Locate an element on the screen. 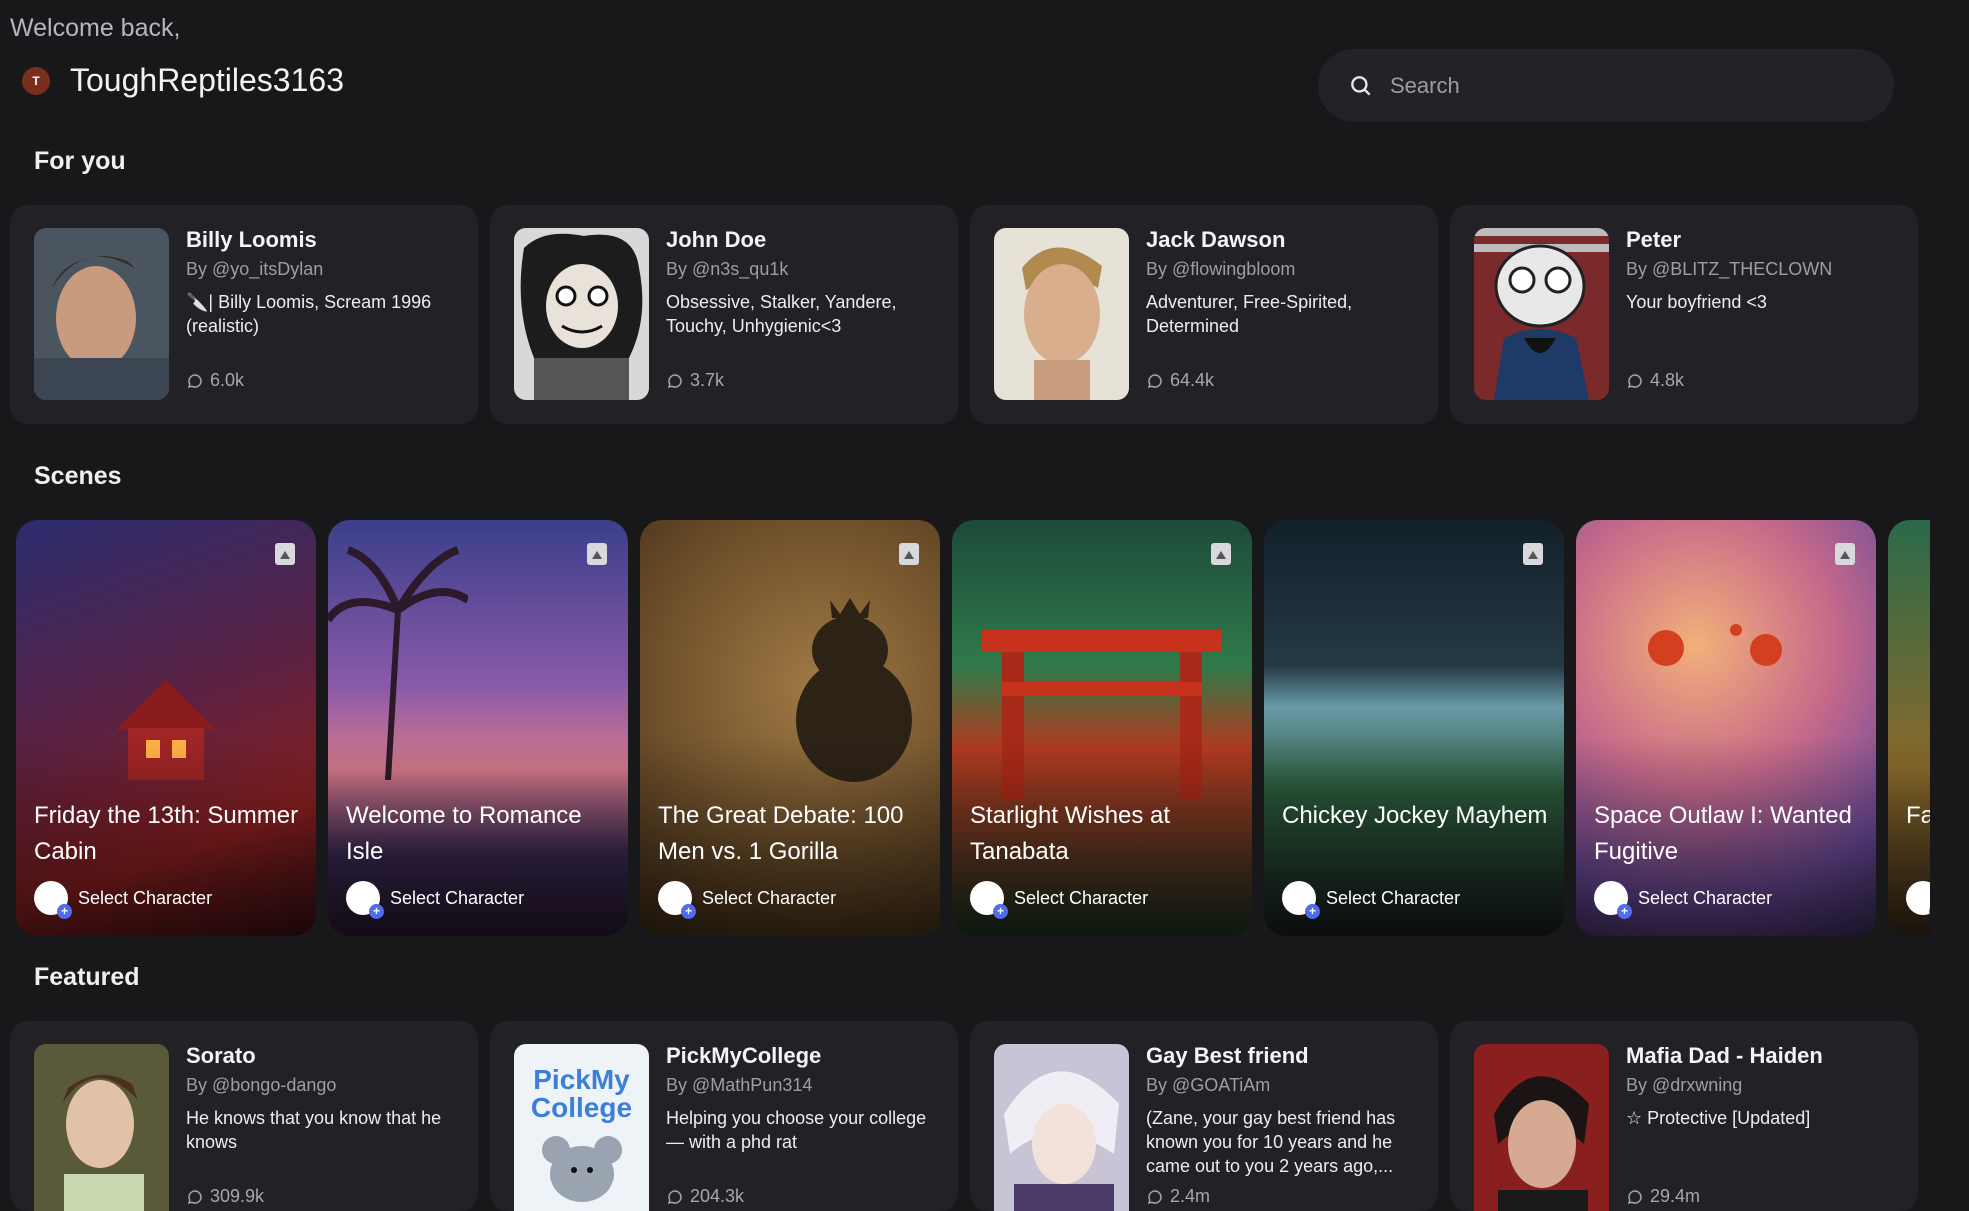 Image resolution: width=1969 pixels, height=1211 pixels. search-bar is located at coordinates (1606, 85).